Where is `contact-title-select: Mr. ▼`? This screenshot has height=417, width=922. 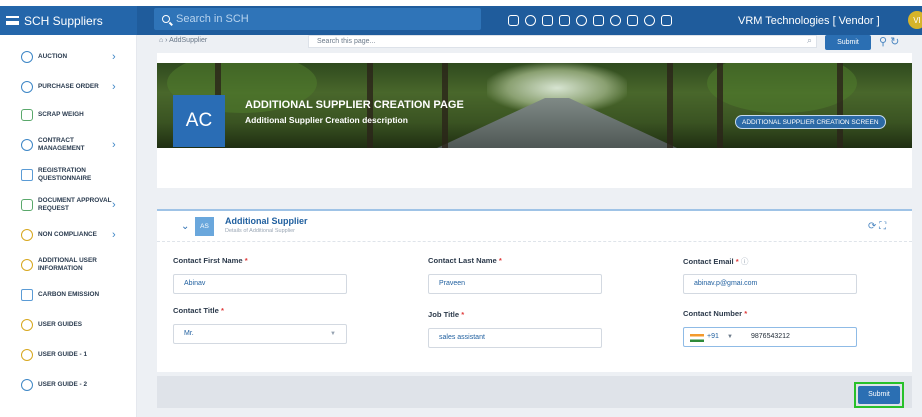
contact-title-select: Mr. ▼ is located at coordinates (260, 334).